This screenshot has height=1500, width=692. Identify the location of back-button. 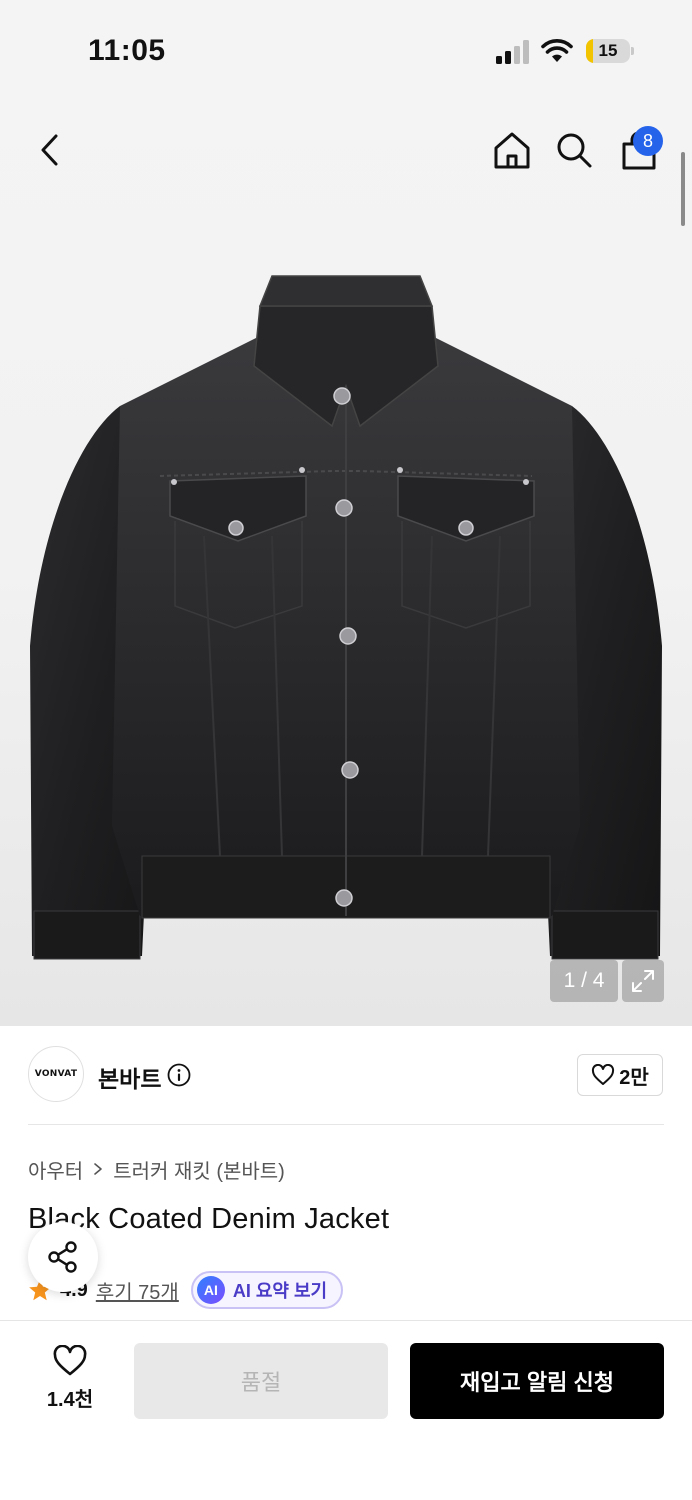
(50, 150).